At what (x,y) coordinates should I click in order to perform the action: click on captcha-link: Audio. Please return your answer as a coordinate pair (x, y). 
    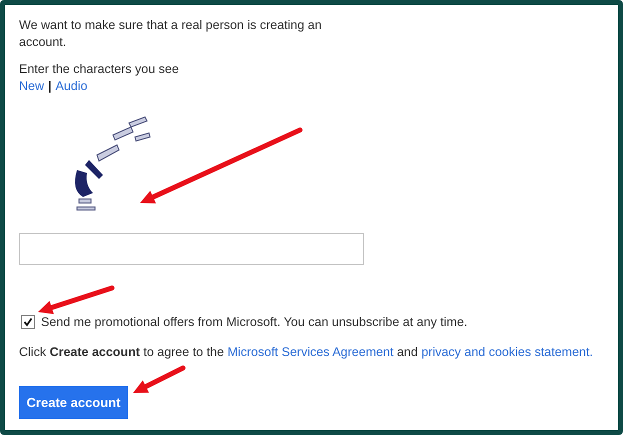
    Looking at the image, I should click on (72, 86).